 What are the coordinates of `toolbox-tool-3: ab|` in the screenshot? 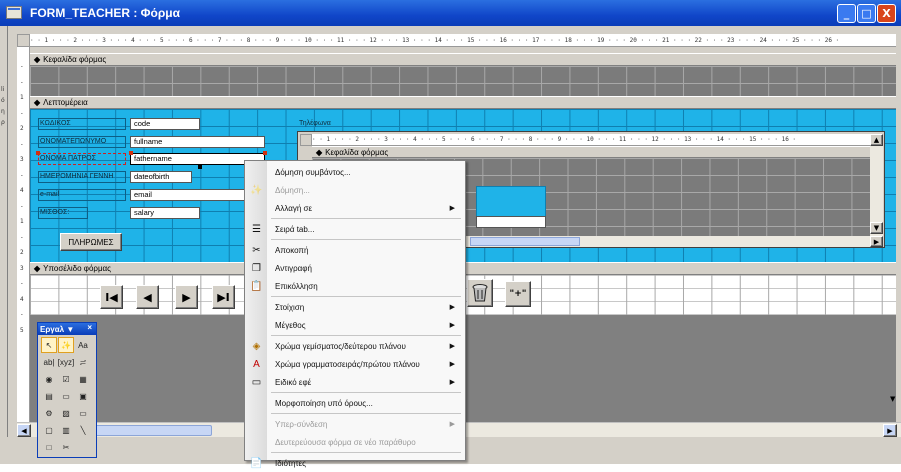 It's located at (49, 362).